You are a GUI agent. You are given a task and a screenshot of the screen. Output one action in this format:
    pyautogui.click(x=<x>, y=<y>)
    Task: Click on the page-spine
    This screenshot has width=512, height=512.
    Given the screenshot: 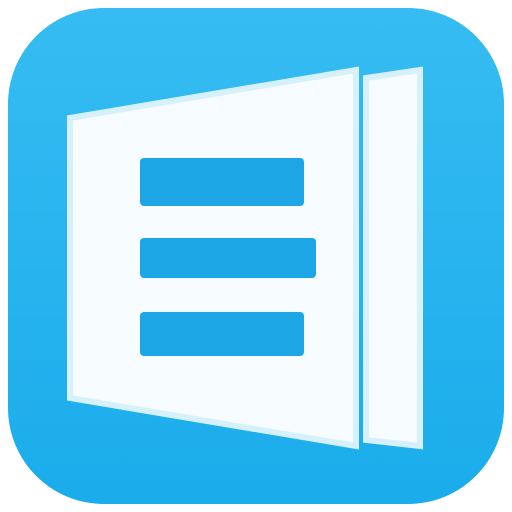 What is the action you would take?
    pyautogui.click(x=393, y=258)
    